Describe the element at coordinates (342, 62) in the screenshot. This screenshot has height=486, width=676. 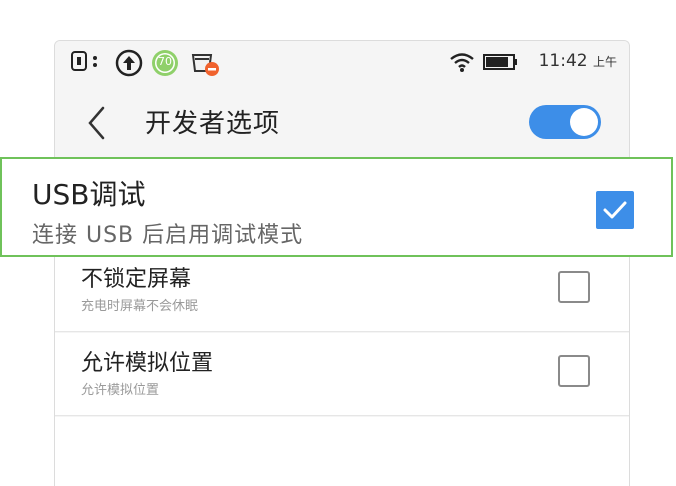
I see `status-bar: 70 11:42 上午` at that location.